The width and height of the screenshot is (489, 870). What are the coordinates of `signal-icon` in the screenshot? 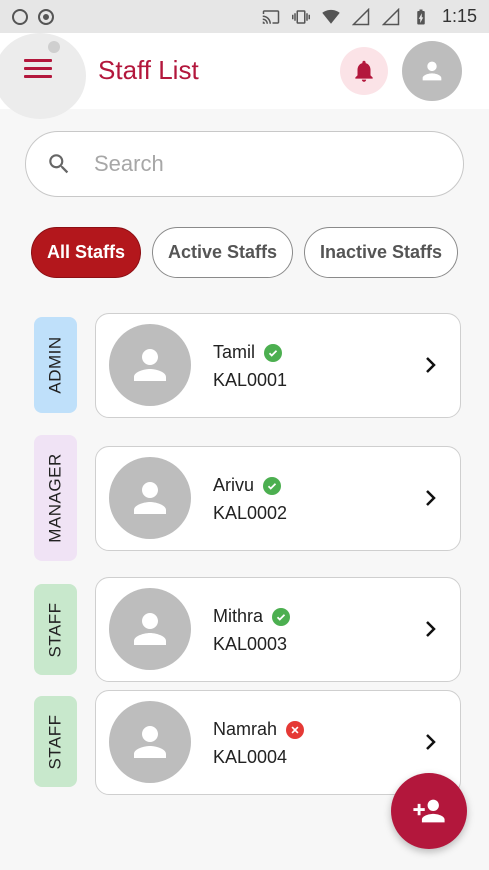 It's located at (360, 16).